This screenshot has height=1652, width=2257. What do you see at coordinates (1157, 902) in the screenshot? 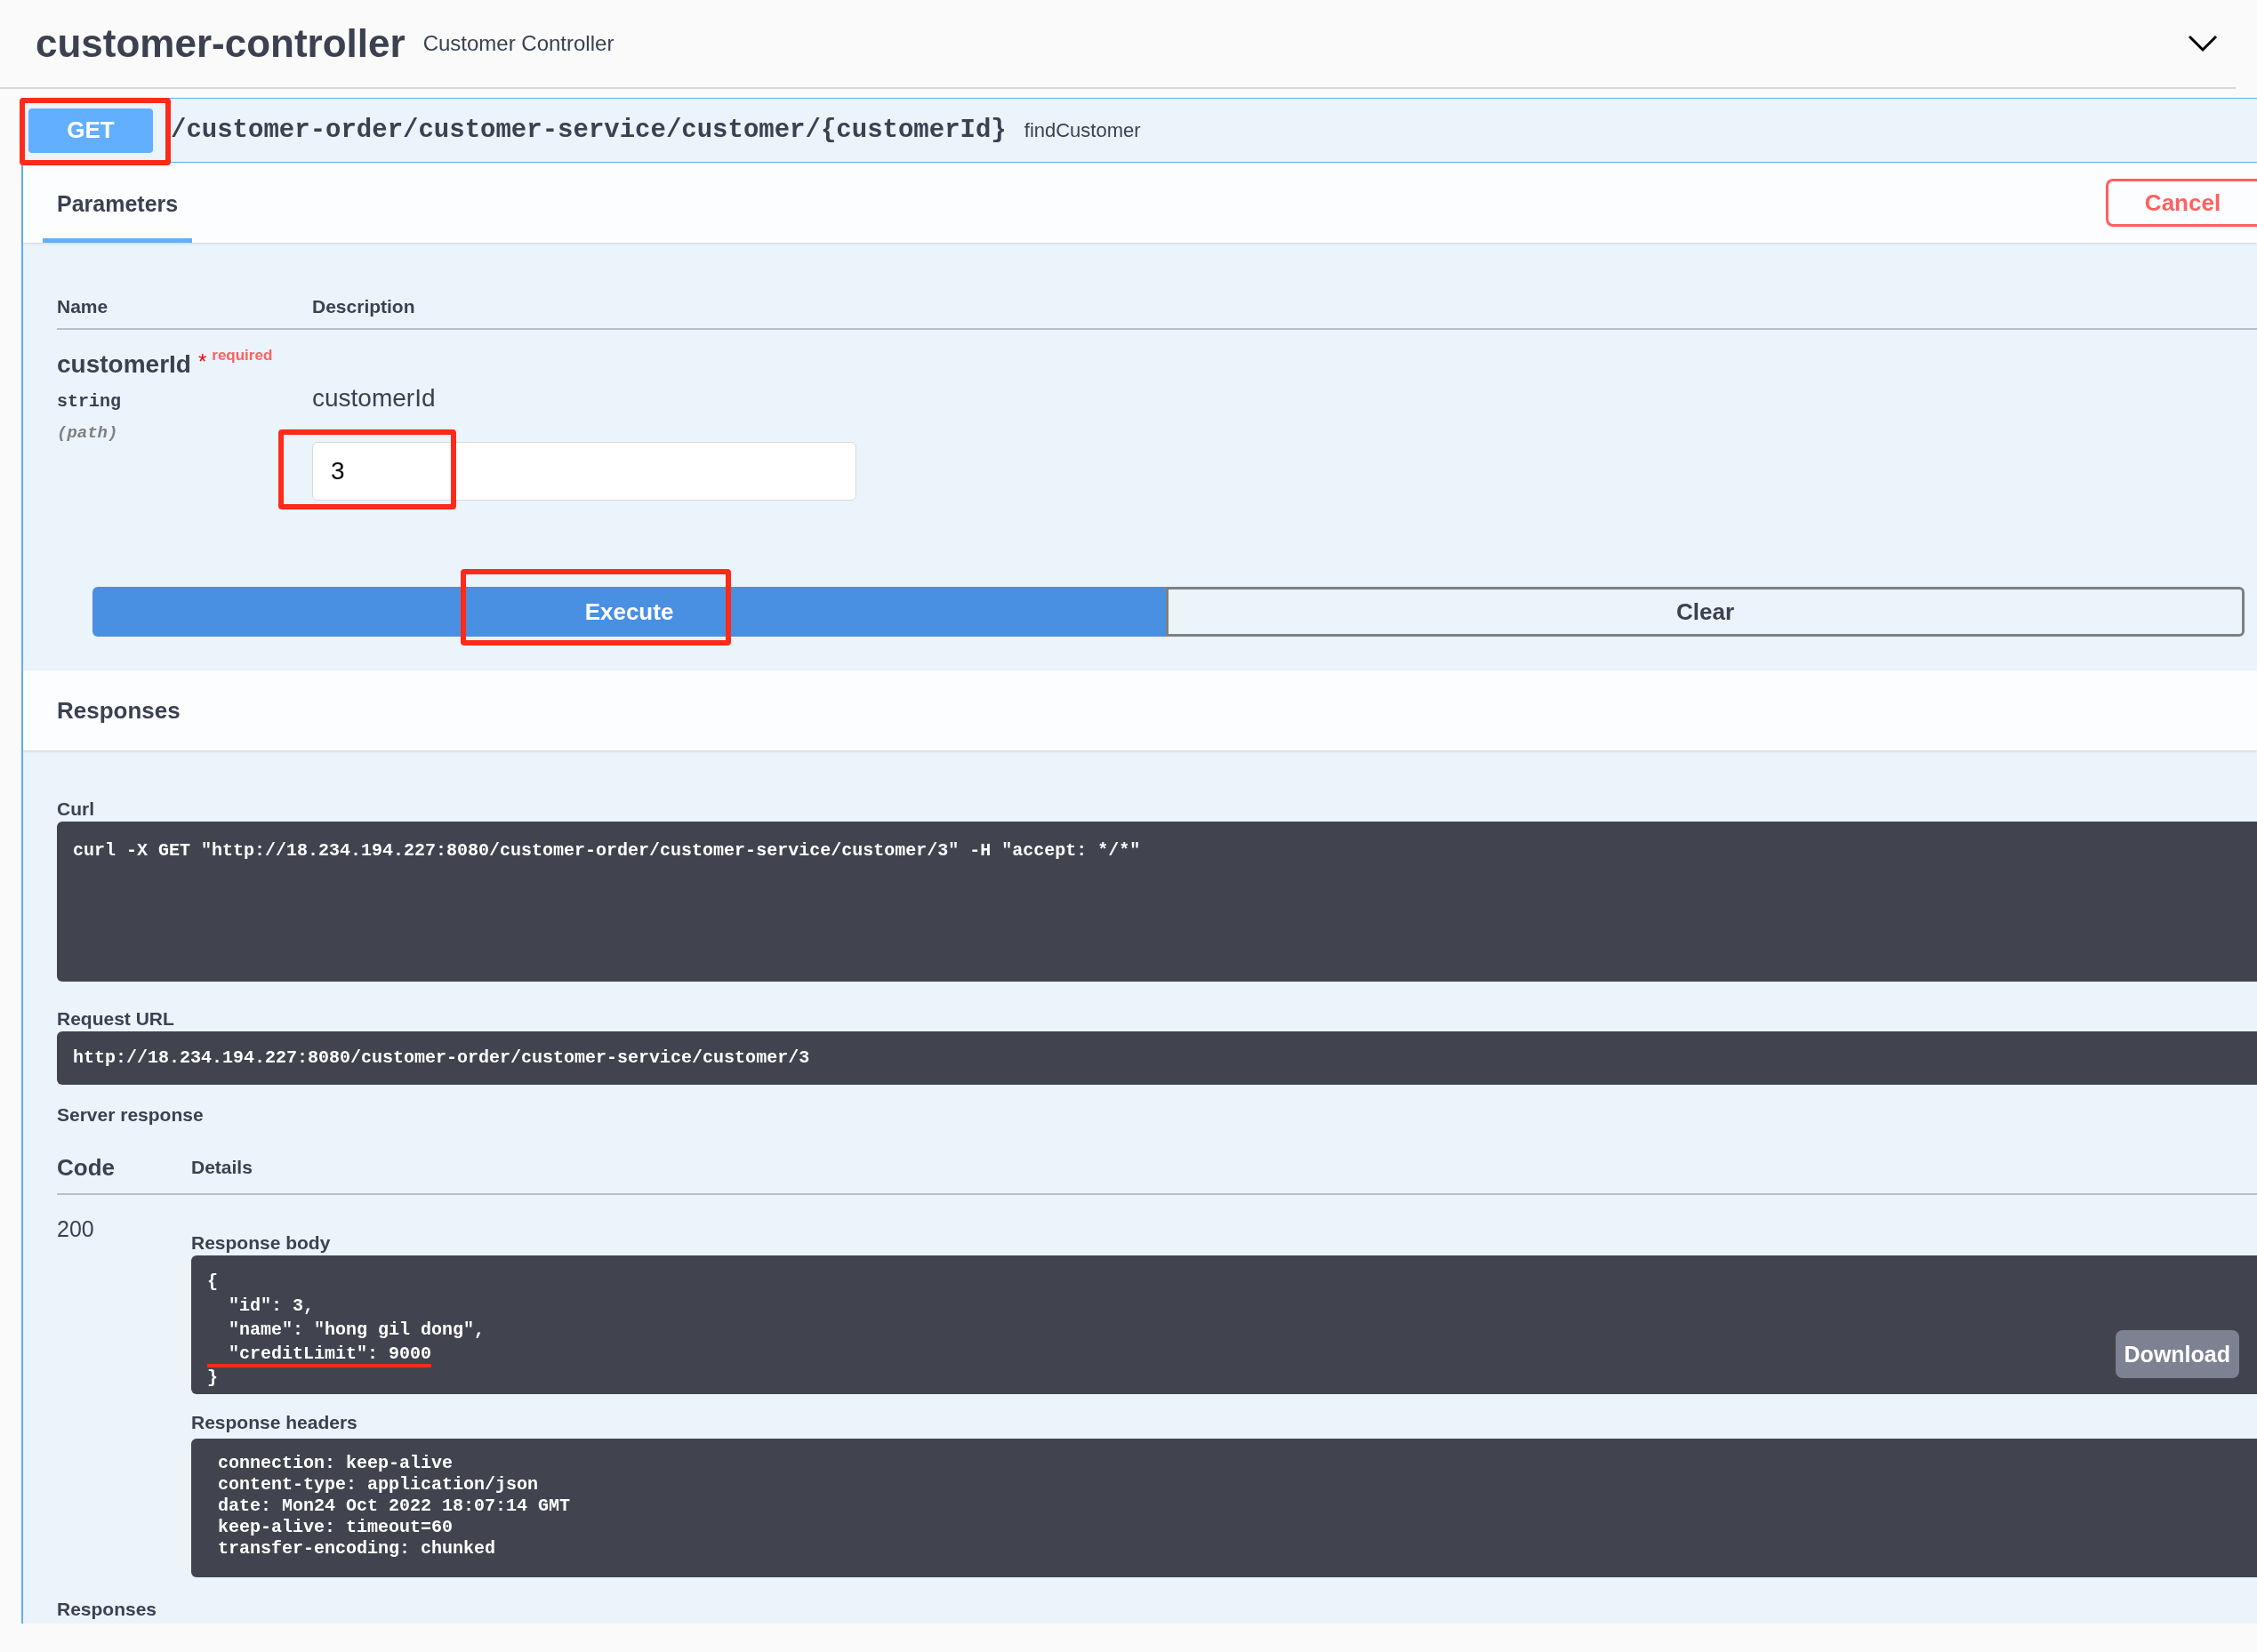
I see `code-block: curl -X GET "http://18.234.194.227:8080/customer-order/customer-service/customer/3" -H "accept: */*"` at bounding box center [1157, 902].